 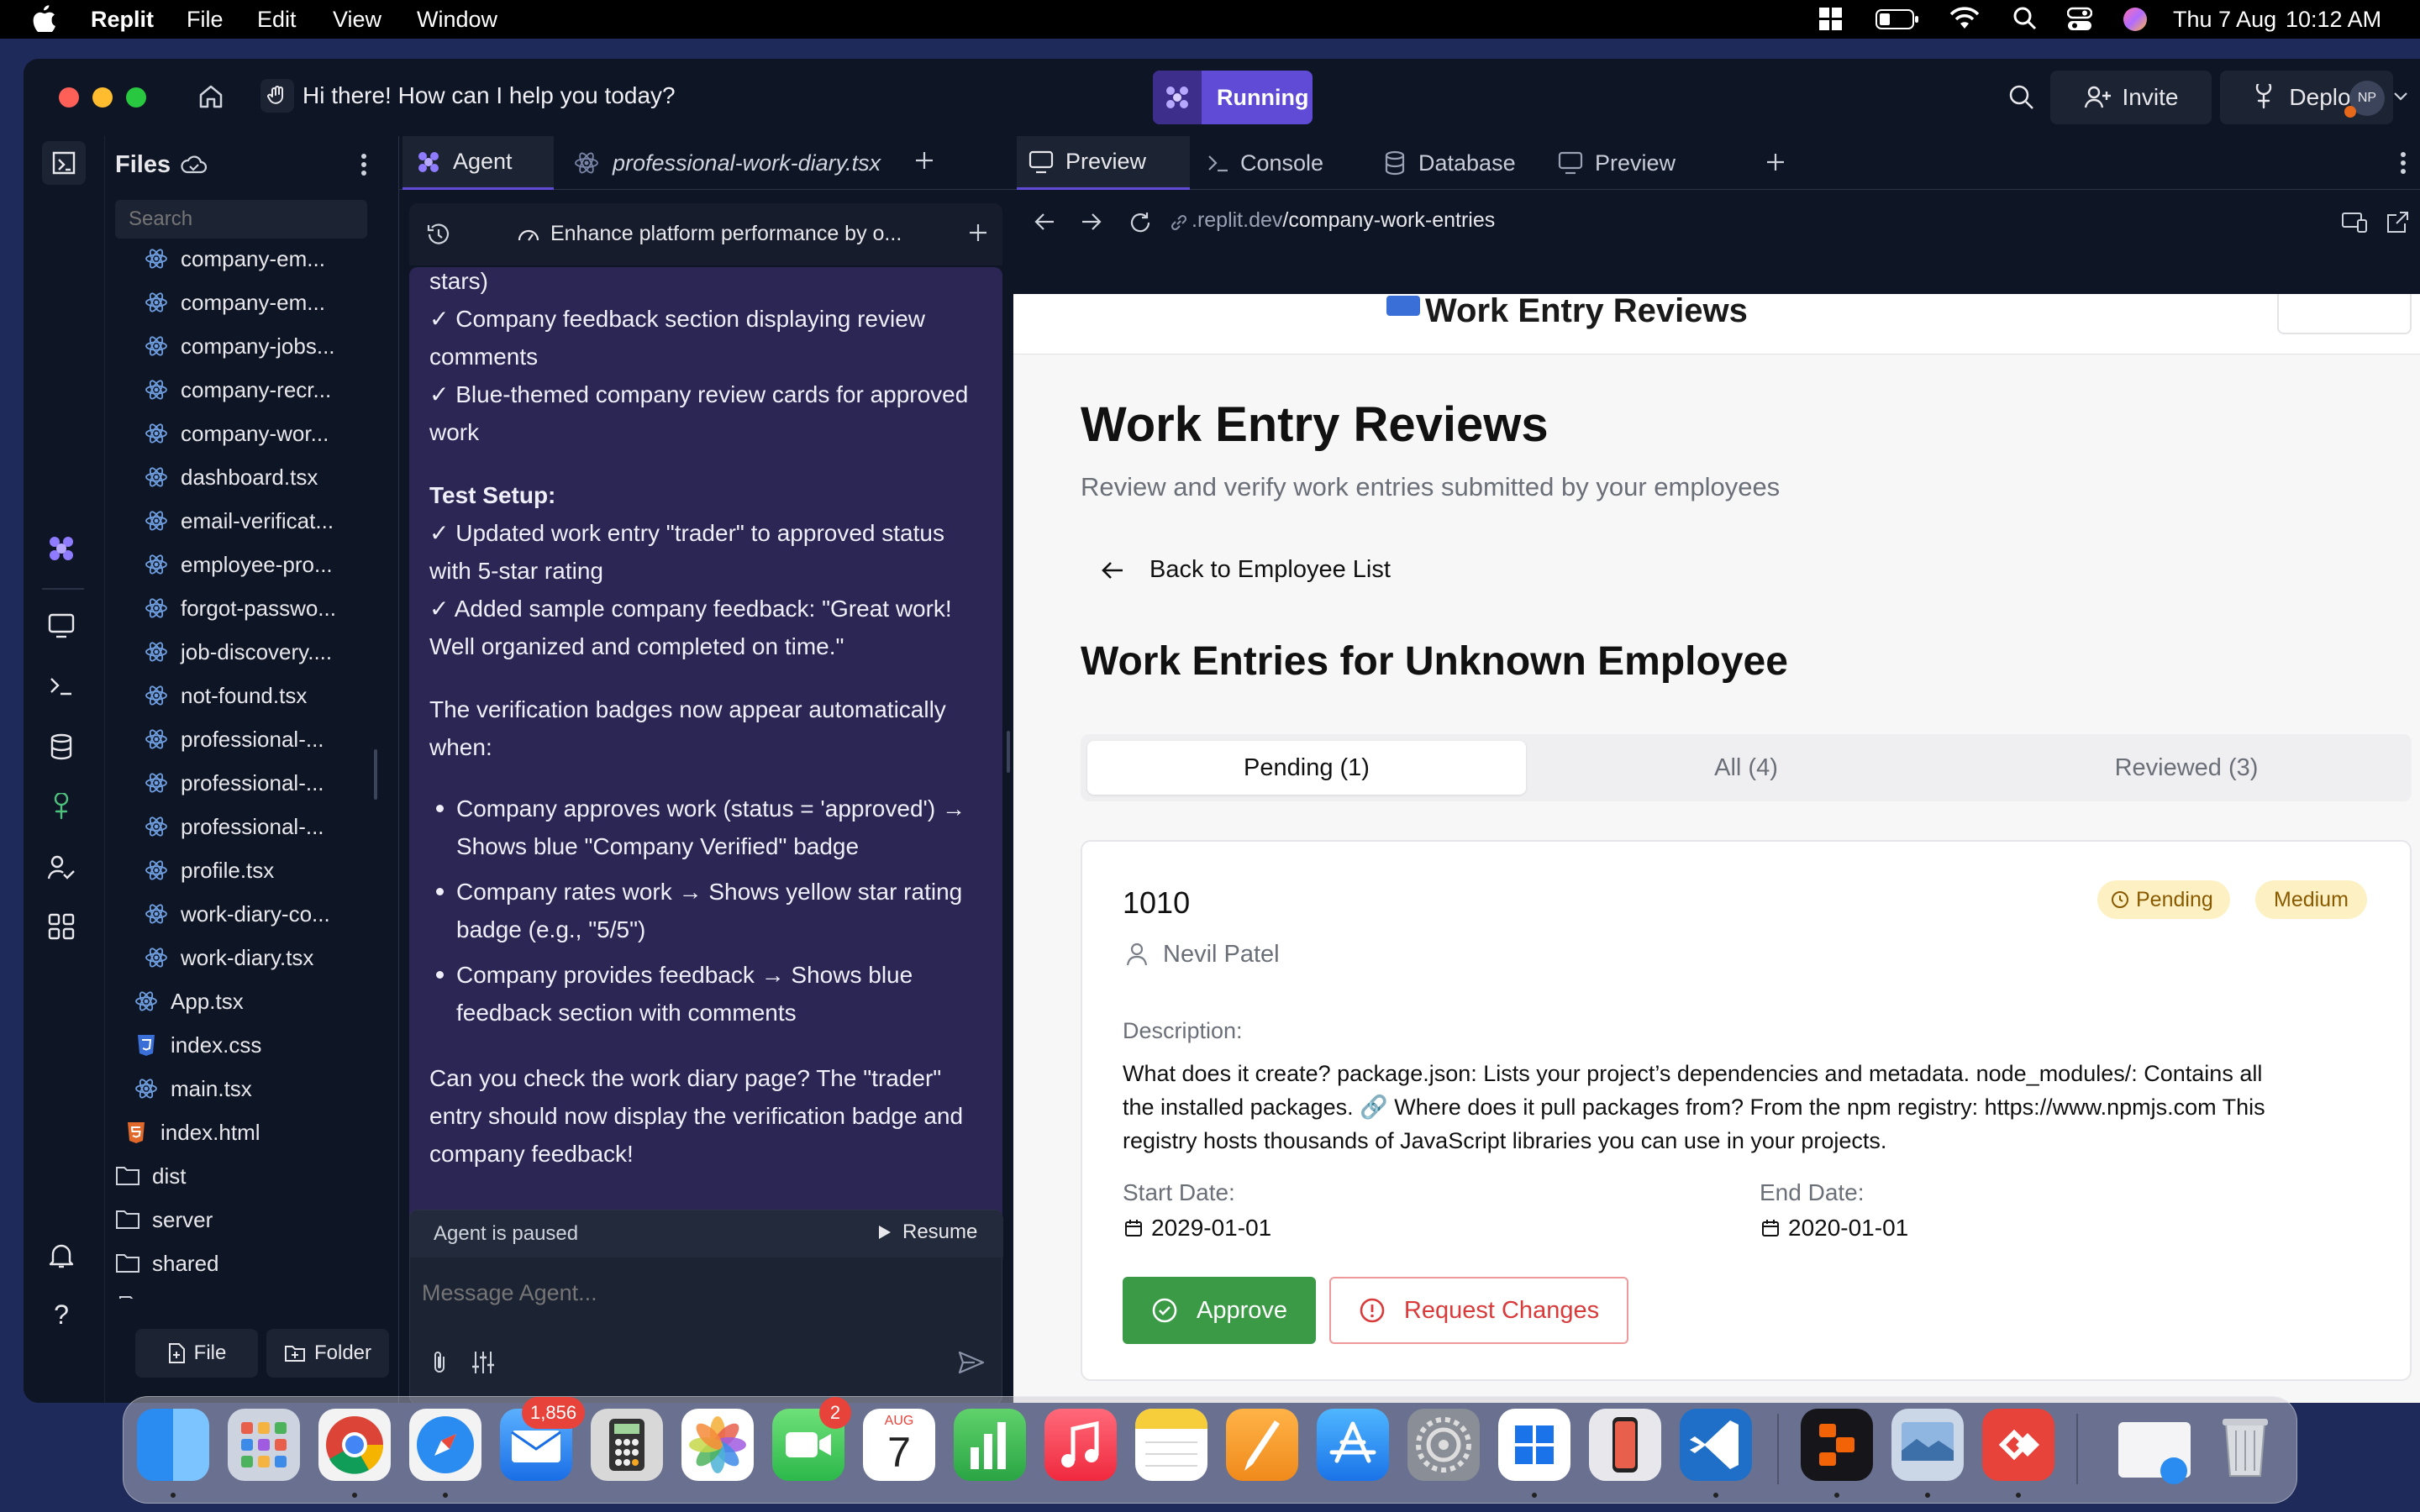 I want to click on file-tree-item: App.tsx, so click(x=189, y=1001).